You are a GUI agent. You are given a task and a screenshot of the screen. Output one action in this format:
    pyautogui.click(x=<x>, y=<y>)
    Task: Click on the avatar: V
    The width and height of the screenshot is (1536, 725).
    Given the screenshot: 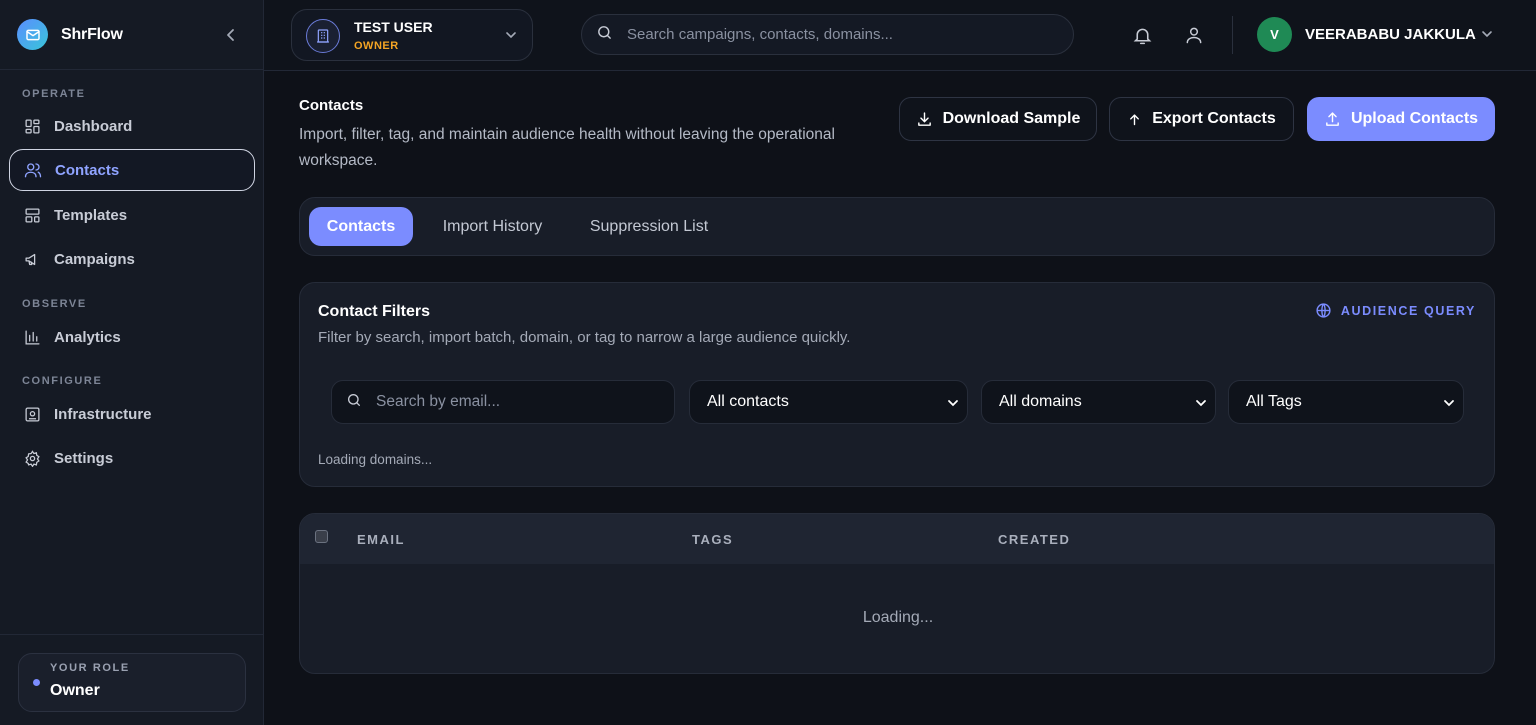 What is the action you would take?
    pyautogui.click(x=1274, y=34)
    